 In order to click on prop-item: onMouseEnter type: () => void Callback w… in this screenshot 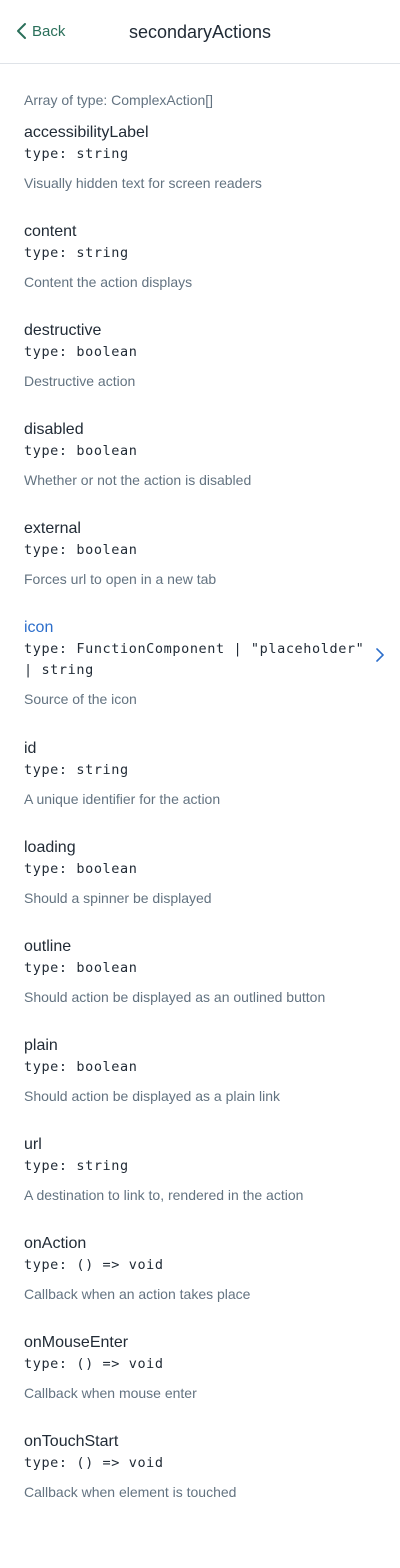, I will do `click(200, 1381)`.